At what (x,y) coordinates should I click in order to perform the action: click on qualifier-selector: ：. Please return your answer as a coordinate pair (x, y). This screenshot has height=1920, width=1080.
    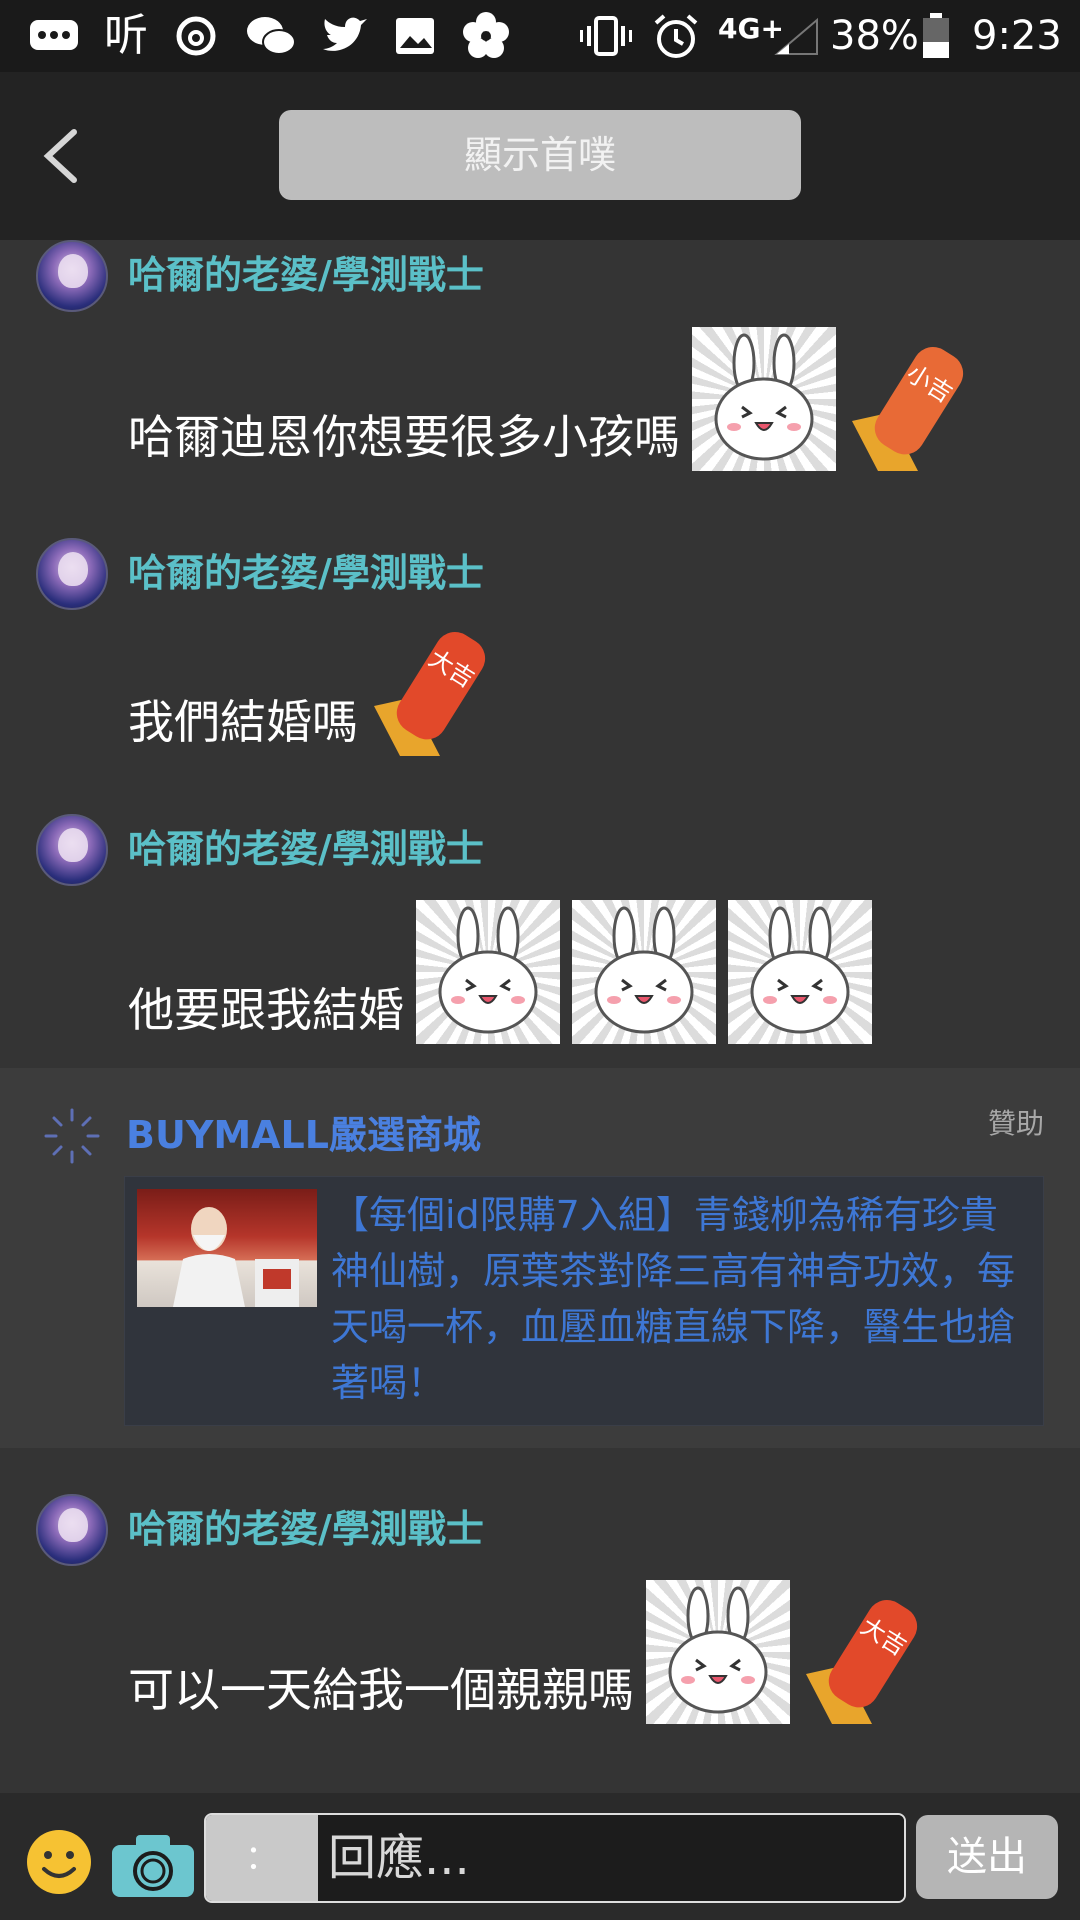
    Looking at the image, I should click on (262, 1858).